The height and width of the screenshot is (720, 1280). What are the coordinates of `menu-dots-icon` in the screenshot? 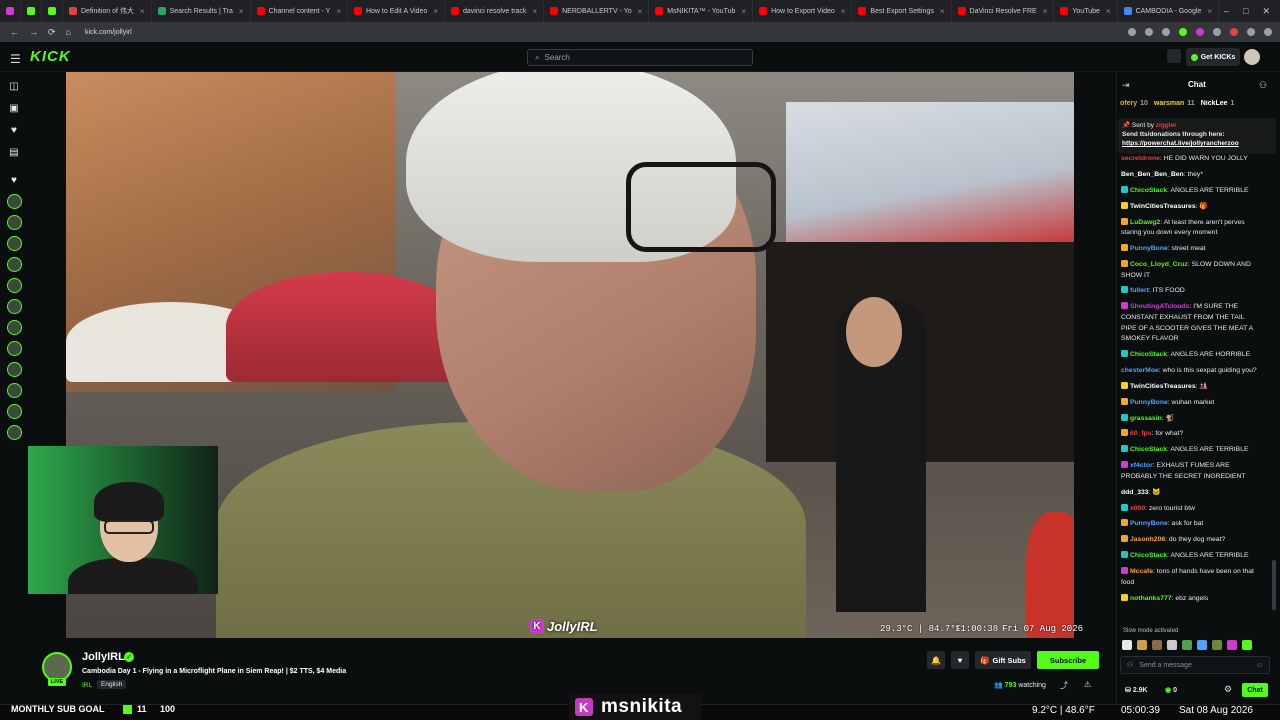 It's located at (1268, 32).